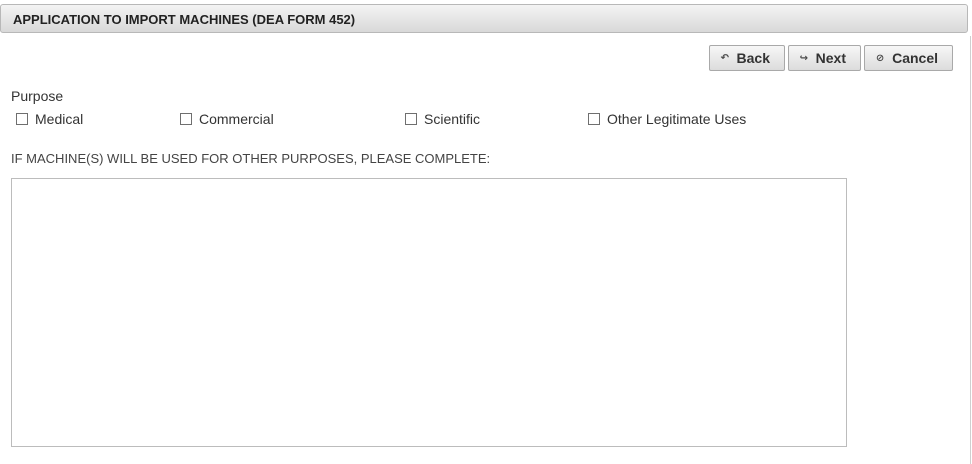 The height and width of the screenshot is (464, 972). What do you see at coordinates (970, 250) in the screenshot?
I see `right-divider` at bounding box center [970, 250].